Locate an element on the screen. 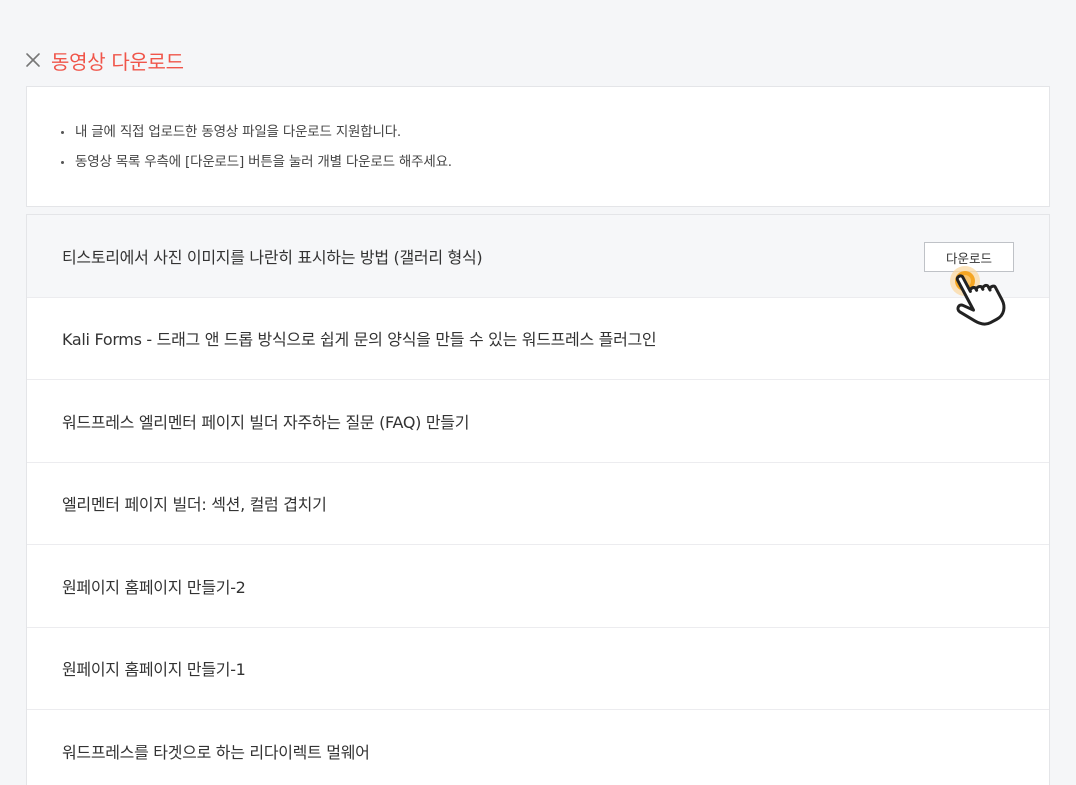 The width and height of the screenshot is (1076, 785). notice-item: 내 글에 직접 업로드한 동영상 파일을 다운로드 지원합니다. is located at coordinates (555, 132).